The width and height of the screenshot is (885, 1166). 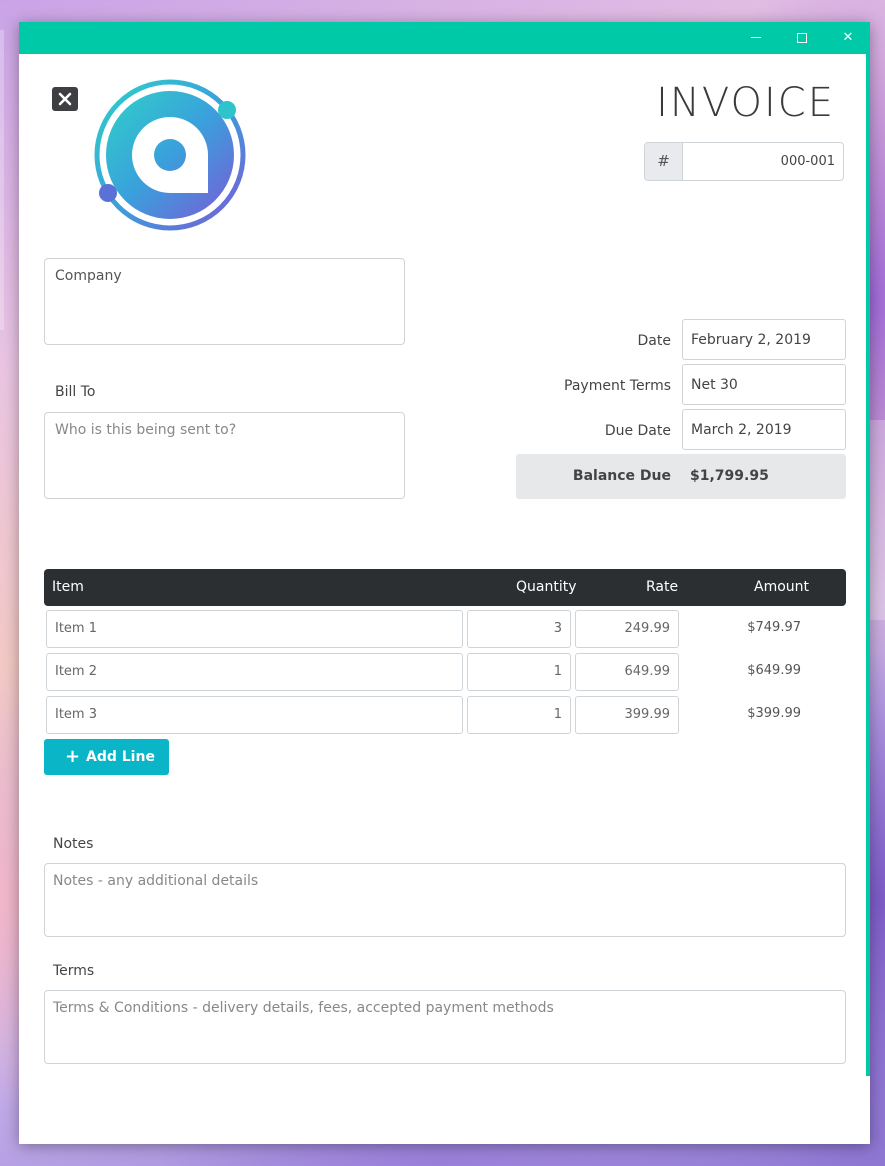 I want to click on maximize-button, so click(x=802, y=38).